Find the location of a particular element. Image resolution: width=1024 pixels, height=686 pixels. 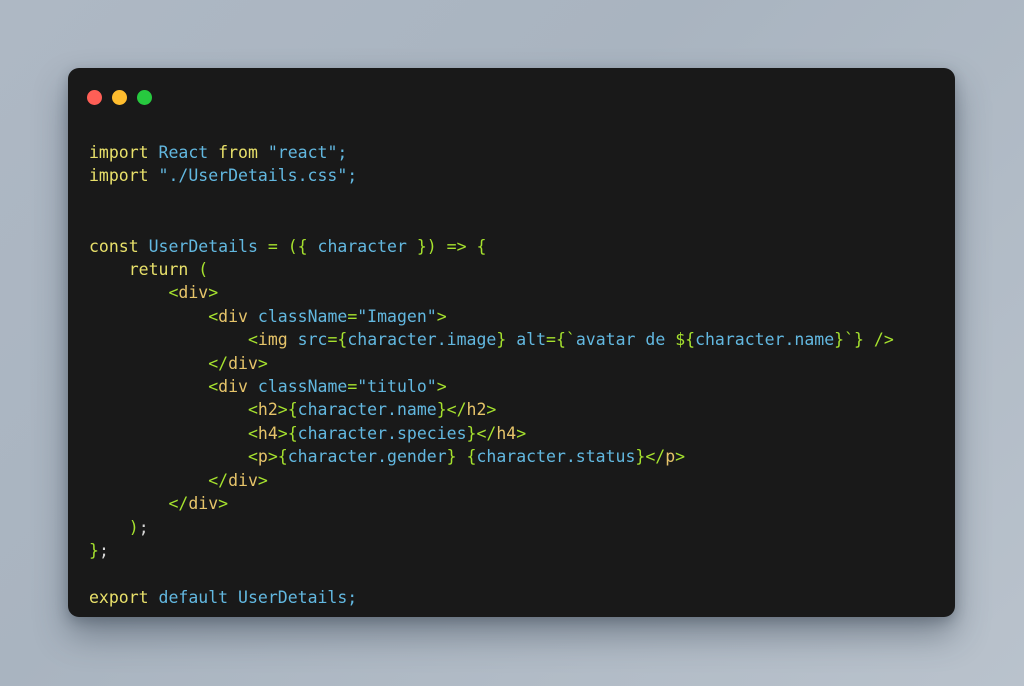

punctuation-open-body-brace: { is located at coordinates (481, 246).